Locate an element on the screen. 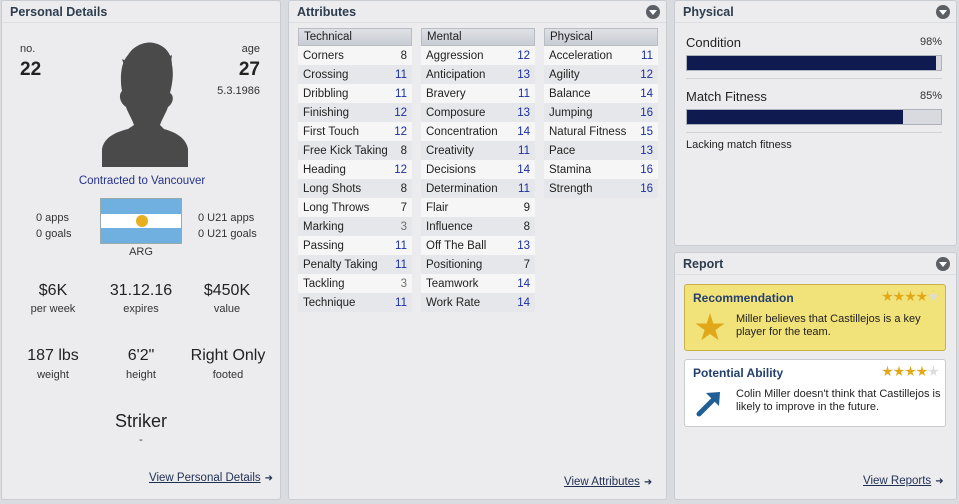 This screenshot has width=959, height=504. condition-bar-fill is located at coordinates (811, 63).